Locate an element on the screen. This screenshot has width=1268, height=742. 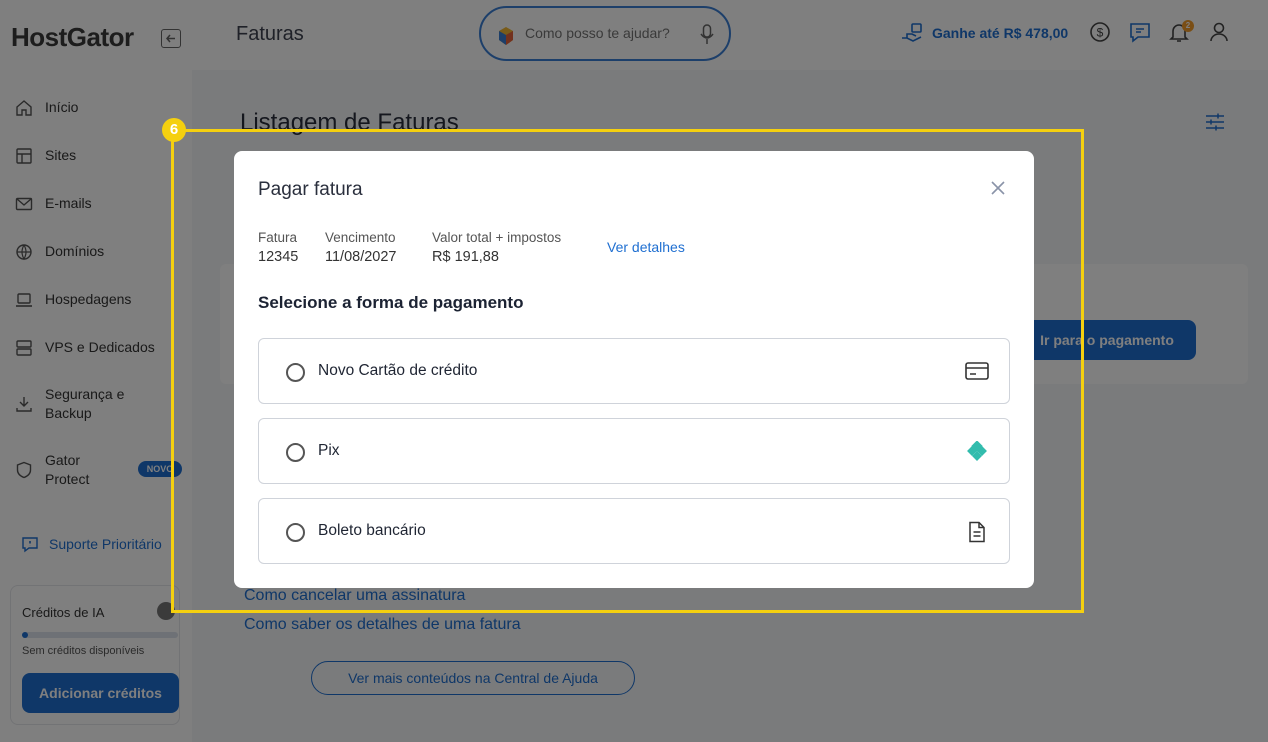
payment-option-credit-card: Novo Cartão de crédito is located at coordinates (634, 371).